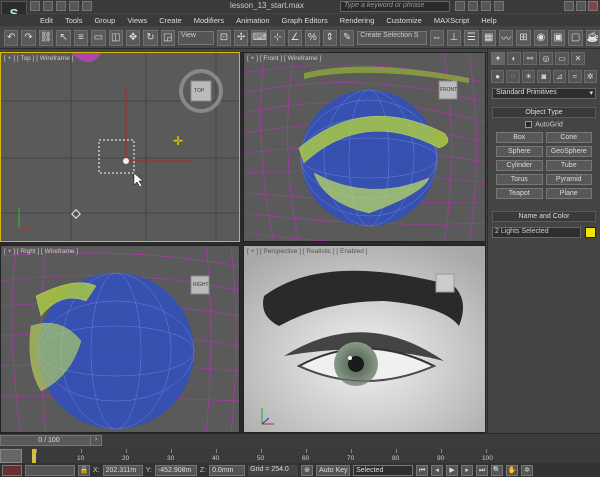  Describe the element at coordinates (347, 37) in the screenshot. I see `edit-named-sets-button: ✎` at that location.